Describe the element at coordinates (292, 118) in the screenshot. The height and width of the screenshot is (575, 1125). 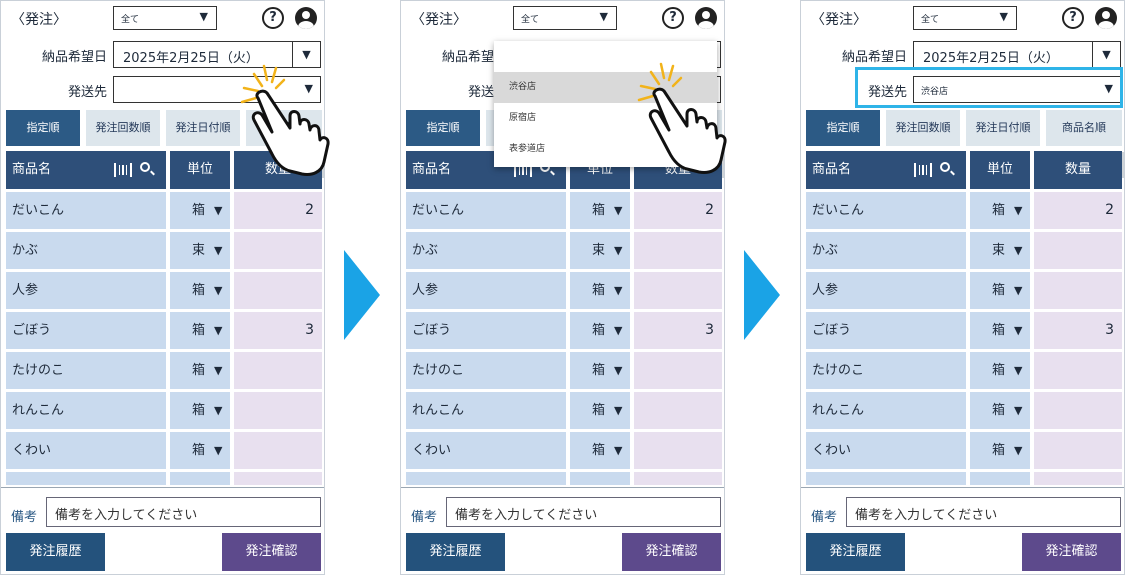
I see `tap-hand-icon` at that location.